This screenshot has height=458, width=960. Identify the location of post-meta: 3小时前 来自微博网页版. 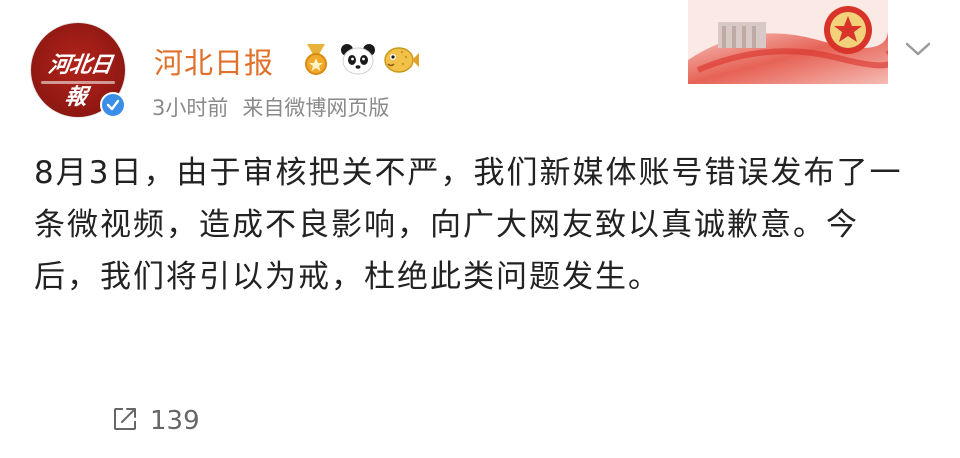
(270, 107).